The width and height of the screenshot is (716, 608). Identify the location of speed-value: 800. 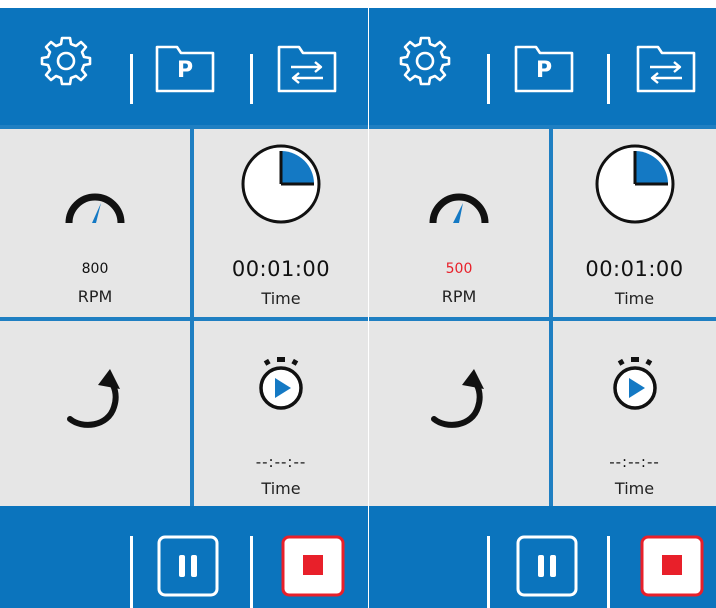
(95, 269).